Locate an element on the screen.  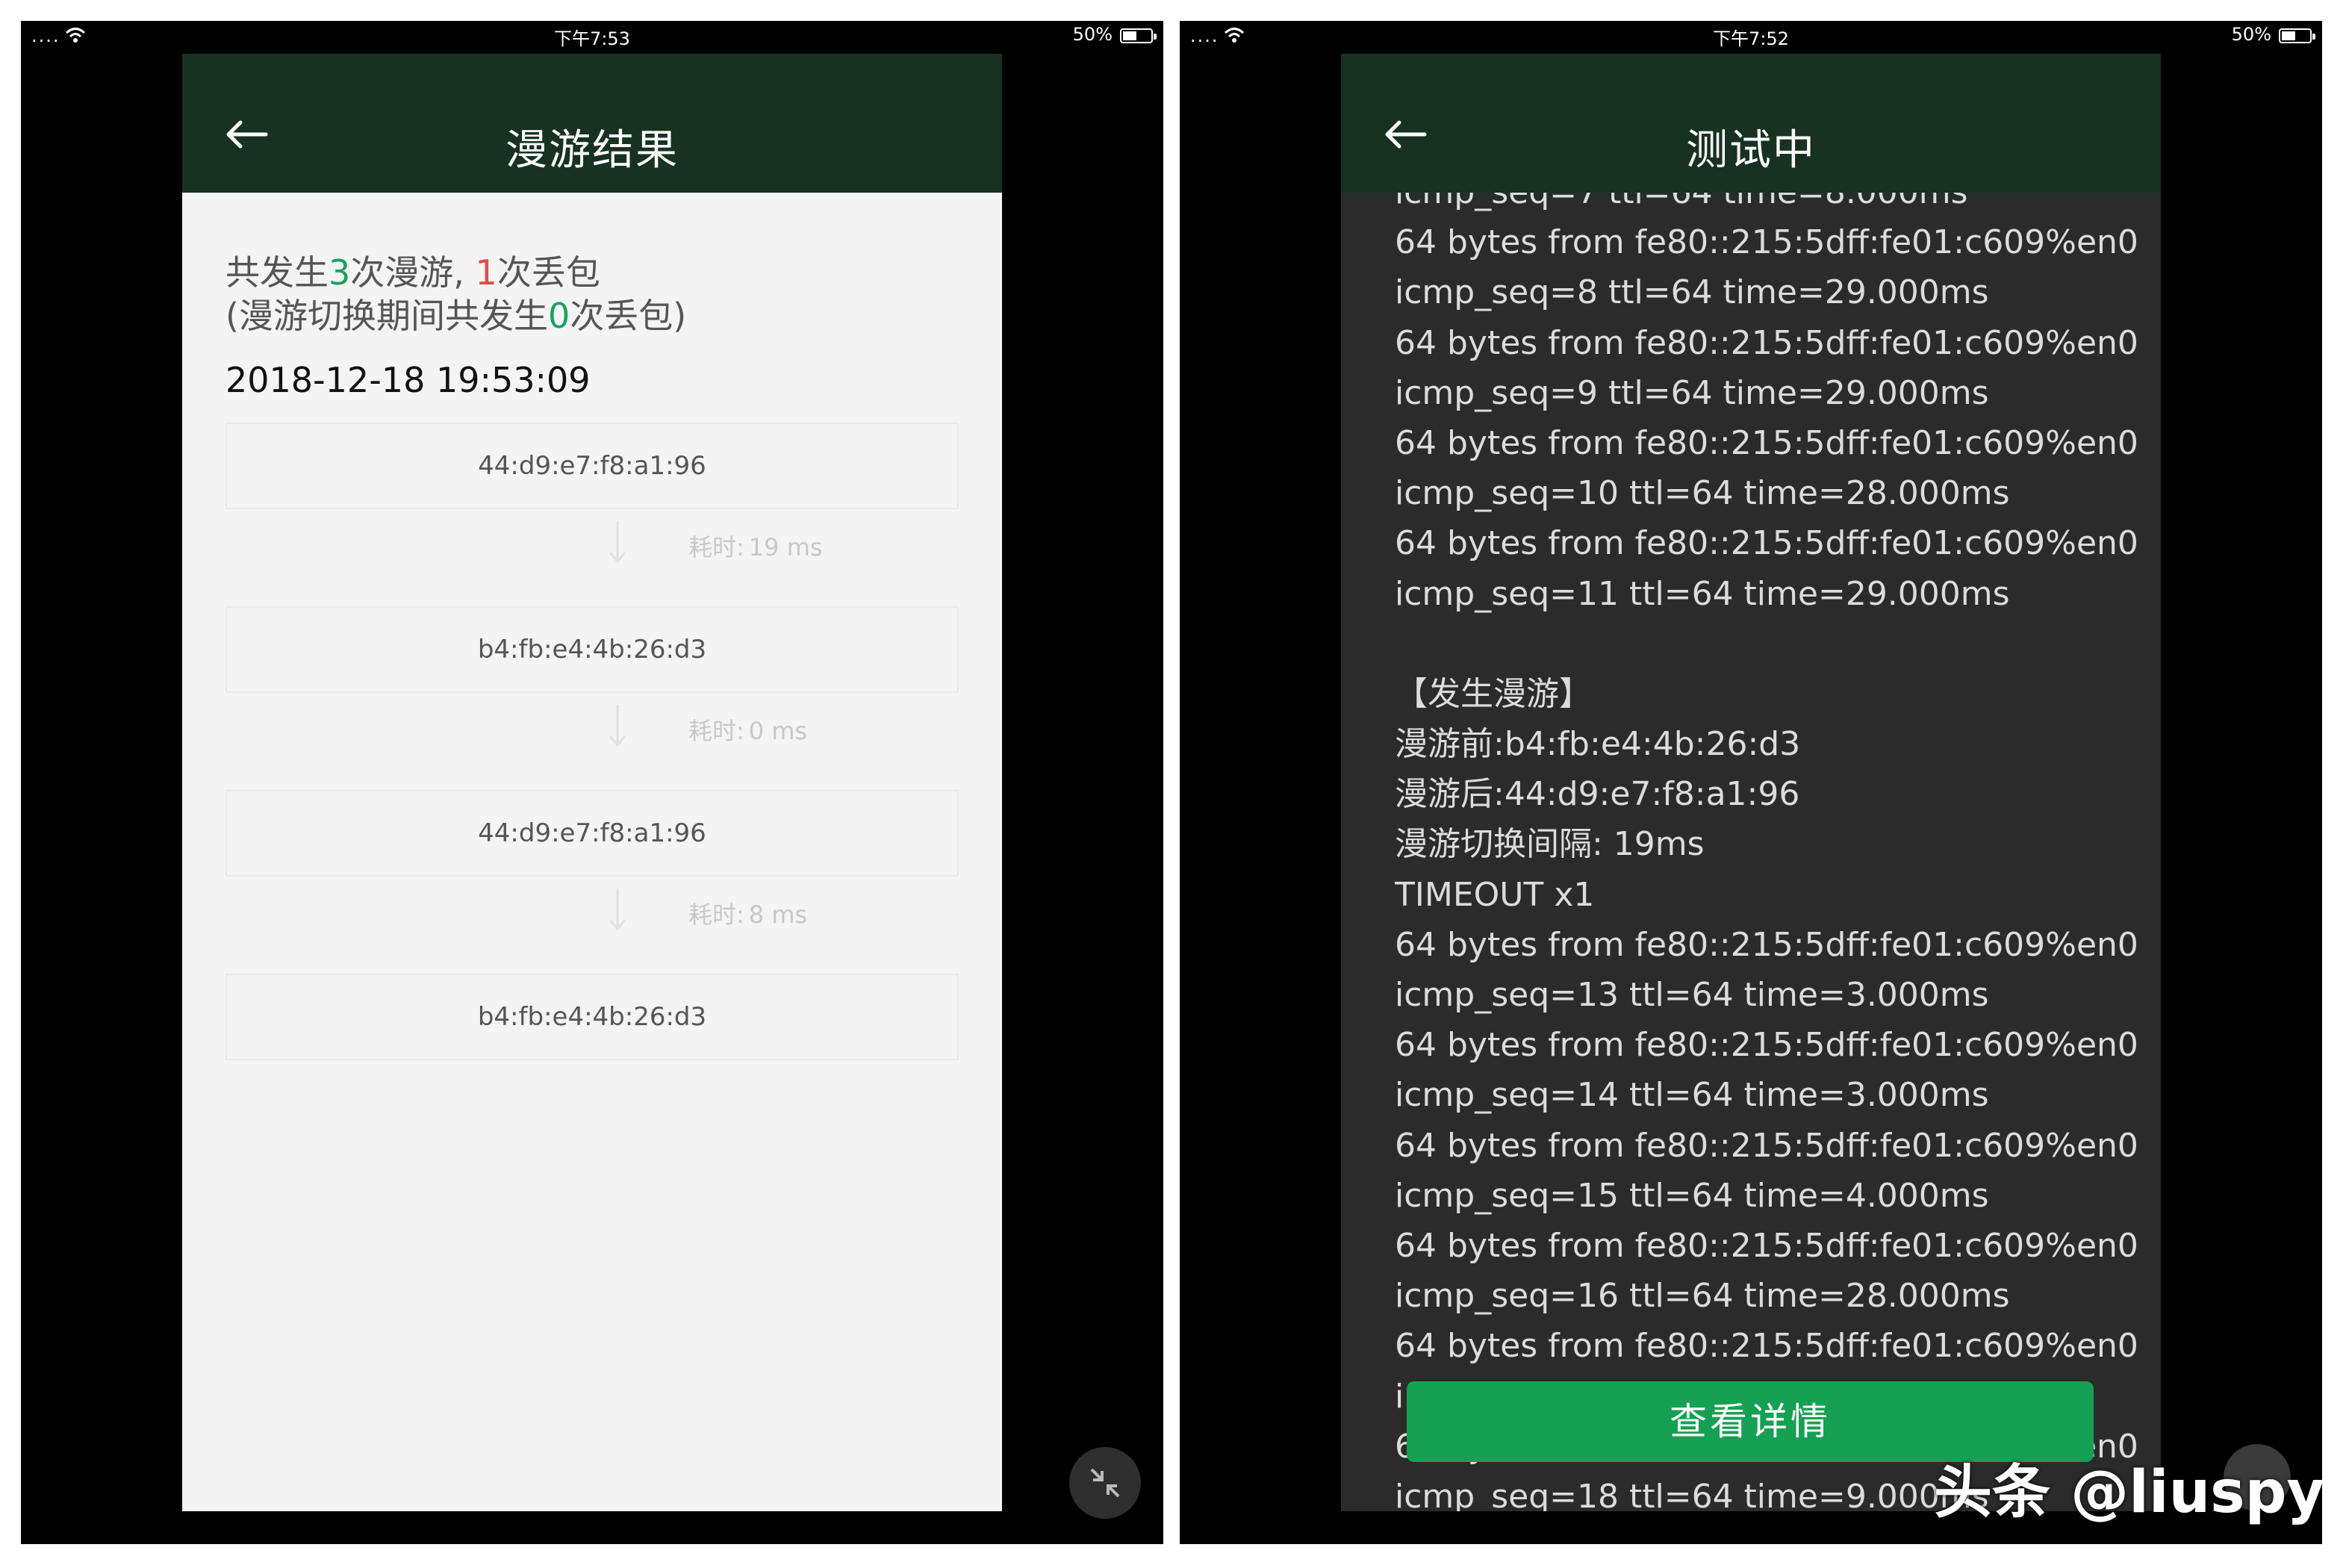
collapse-button is located at coordinates (1105, 1483).